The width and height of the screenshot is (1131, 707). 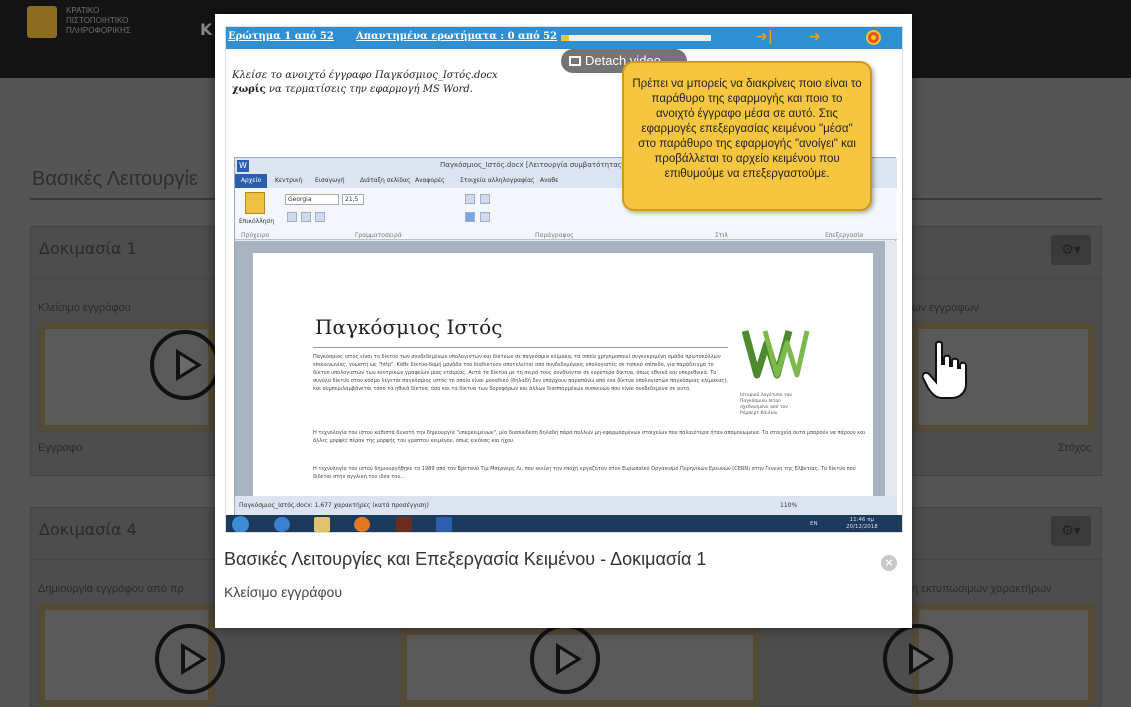 What do you see at coordinates (815, 37) in the screenshot?
I see `next-arrow-icon: ➜` at bounding box center [815, 37].